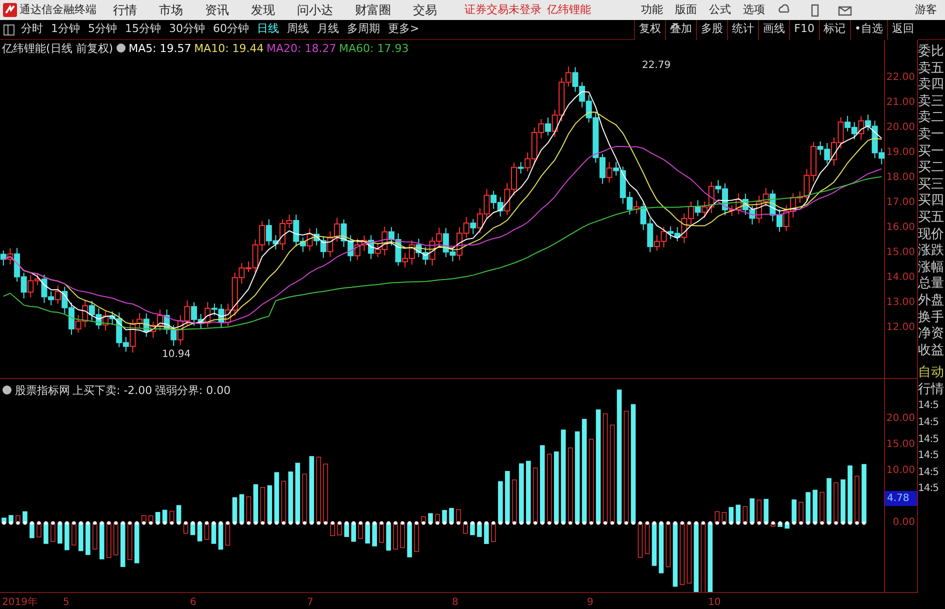  What do you see at coordinates (900, 471) in the screenshot?
I see `axis-label: 10.00` at bounding box center [900, 471].